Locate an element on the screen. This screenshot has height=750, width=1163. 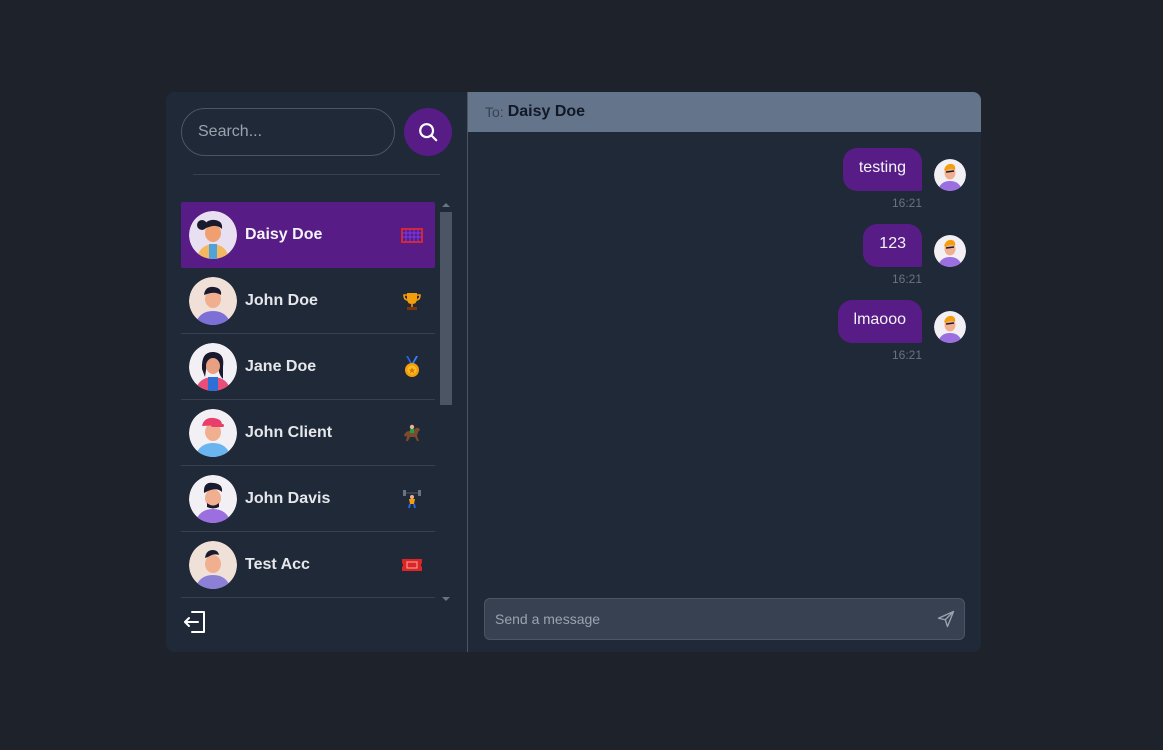
search-button is located at coordinates (428, 132).